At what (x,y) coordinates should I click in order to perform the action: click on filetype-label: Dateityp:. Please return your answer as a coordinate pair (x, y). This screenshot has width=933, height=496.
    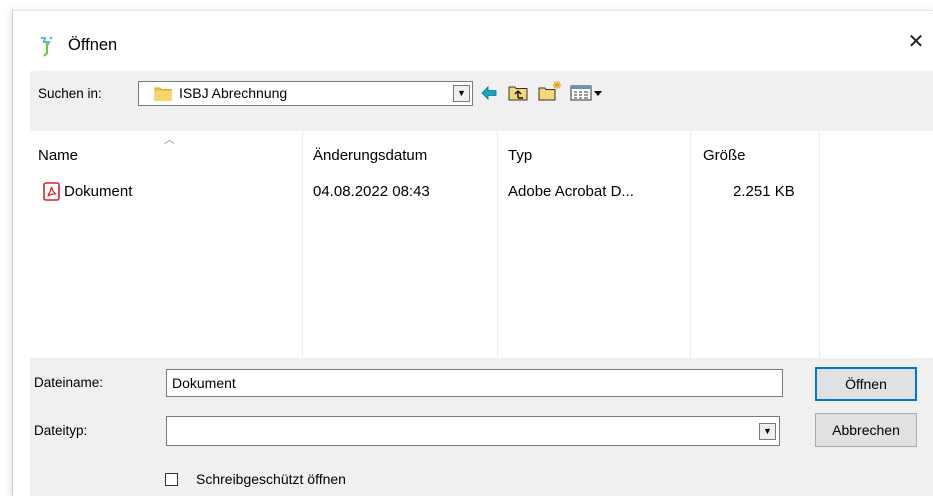
    Looking at the image, I should click on (61, 430).